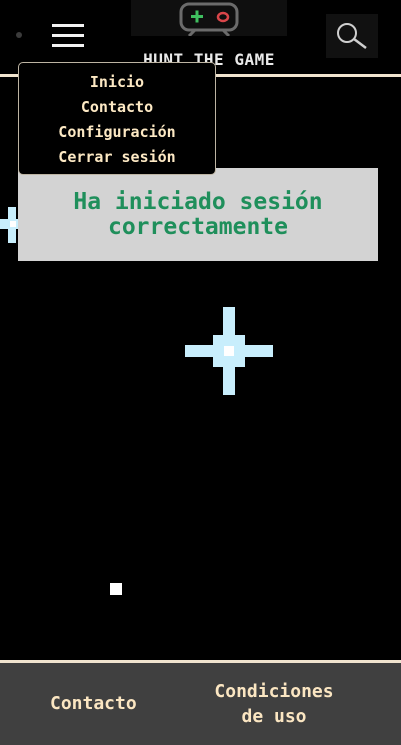 The width and height of the screenshot is (401, 745). I want to click on hamburger-menu-button, so click(69, 36).